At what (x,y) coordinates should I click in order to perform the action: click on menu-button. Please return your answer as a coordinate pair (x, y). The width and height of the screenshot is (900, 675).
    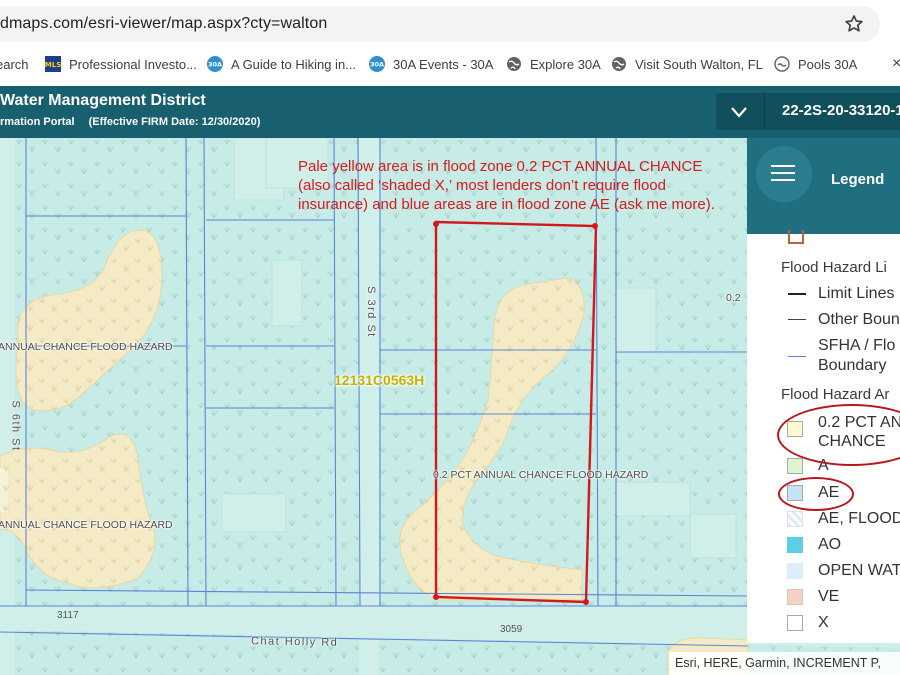
    Looking at the image, I should click on (784, 174).